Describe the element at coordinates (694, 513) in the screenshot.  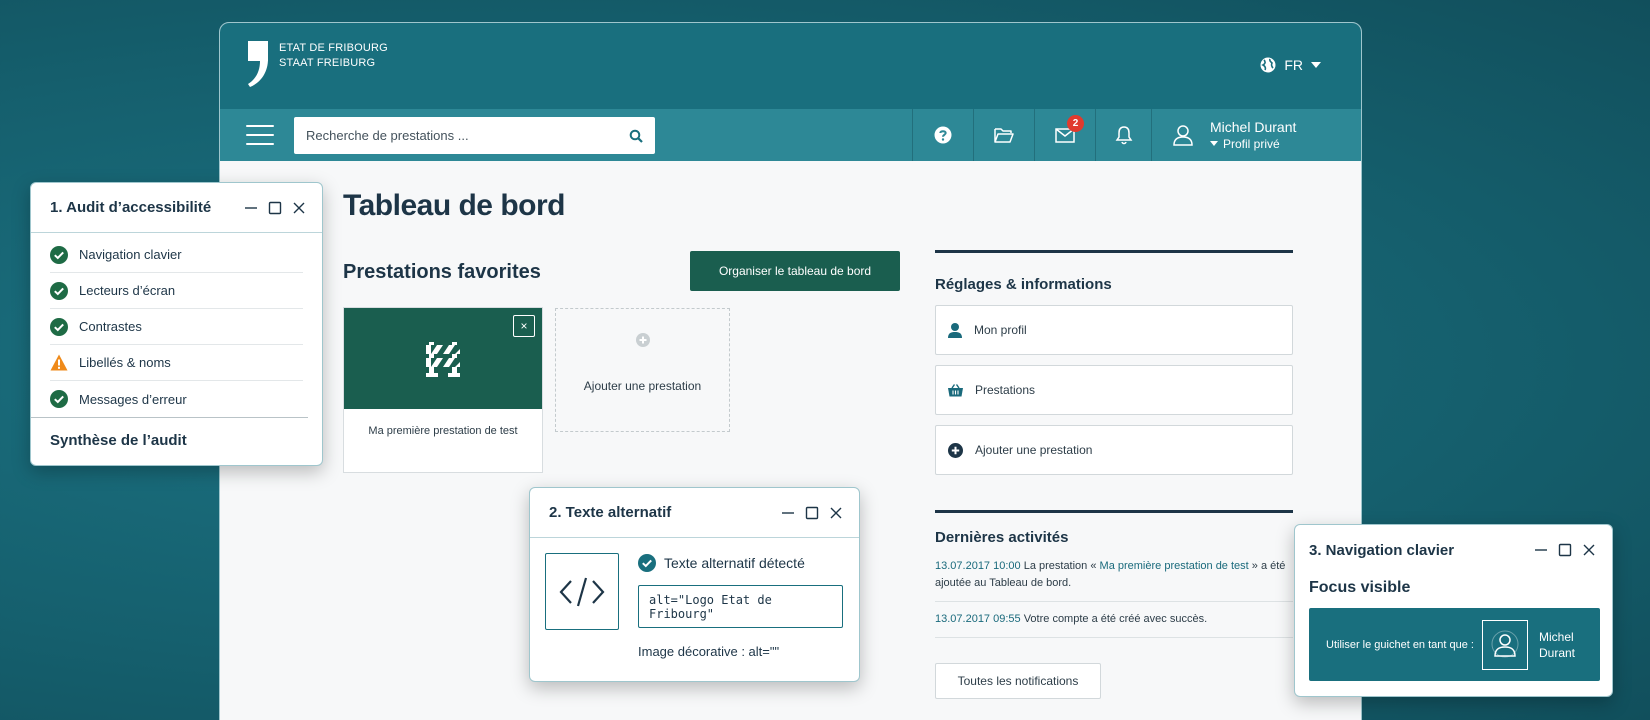
I see `alt-panel-header: 2. Texte alternatif` at that location.